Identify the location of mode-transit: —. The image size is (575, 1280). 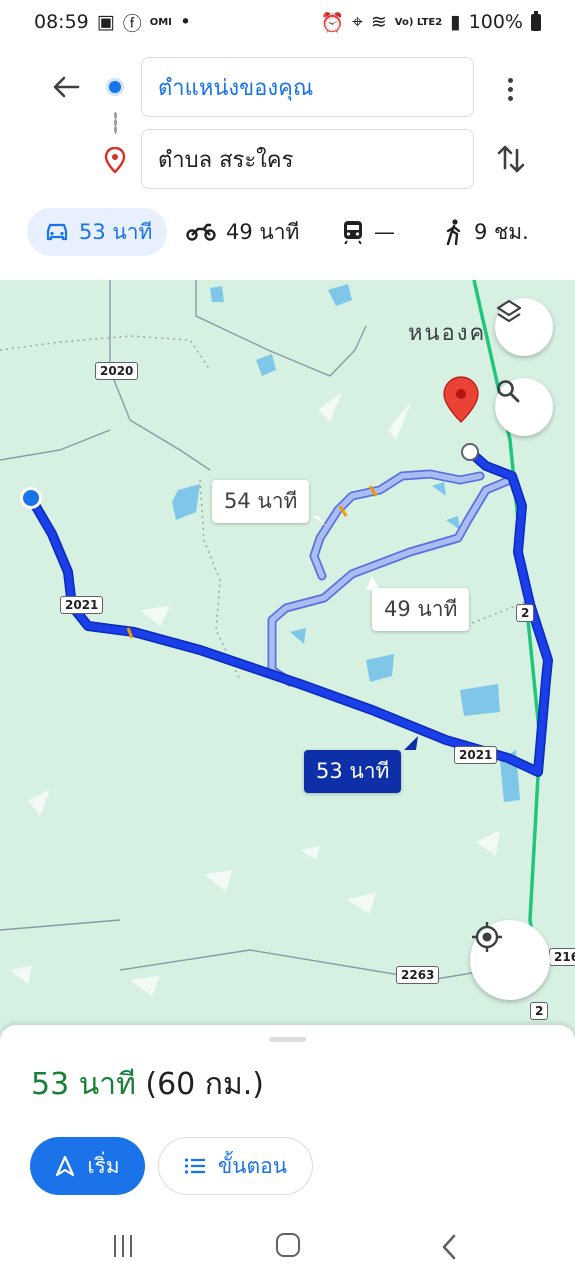
(368, 232).